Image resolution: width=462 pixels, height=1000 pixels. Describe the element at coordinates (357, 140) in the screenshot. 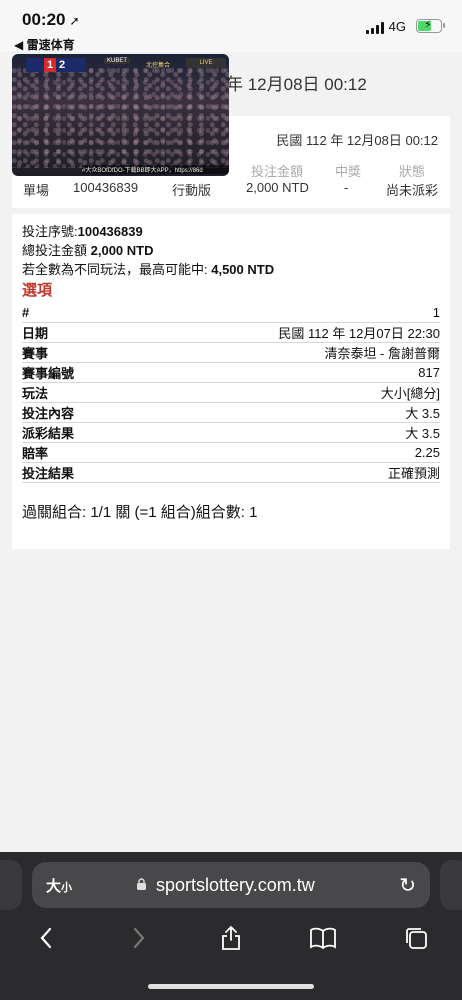

I see `summary-date: 民國 112 年 12月08日 00:12` at that location.